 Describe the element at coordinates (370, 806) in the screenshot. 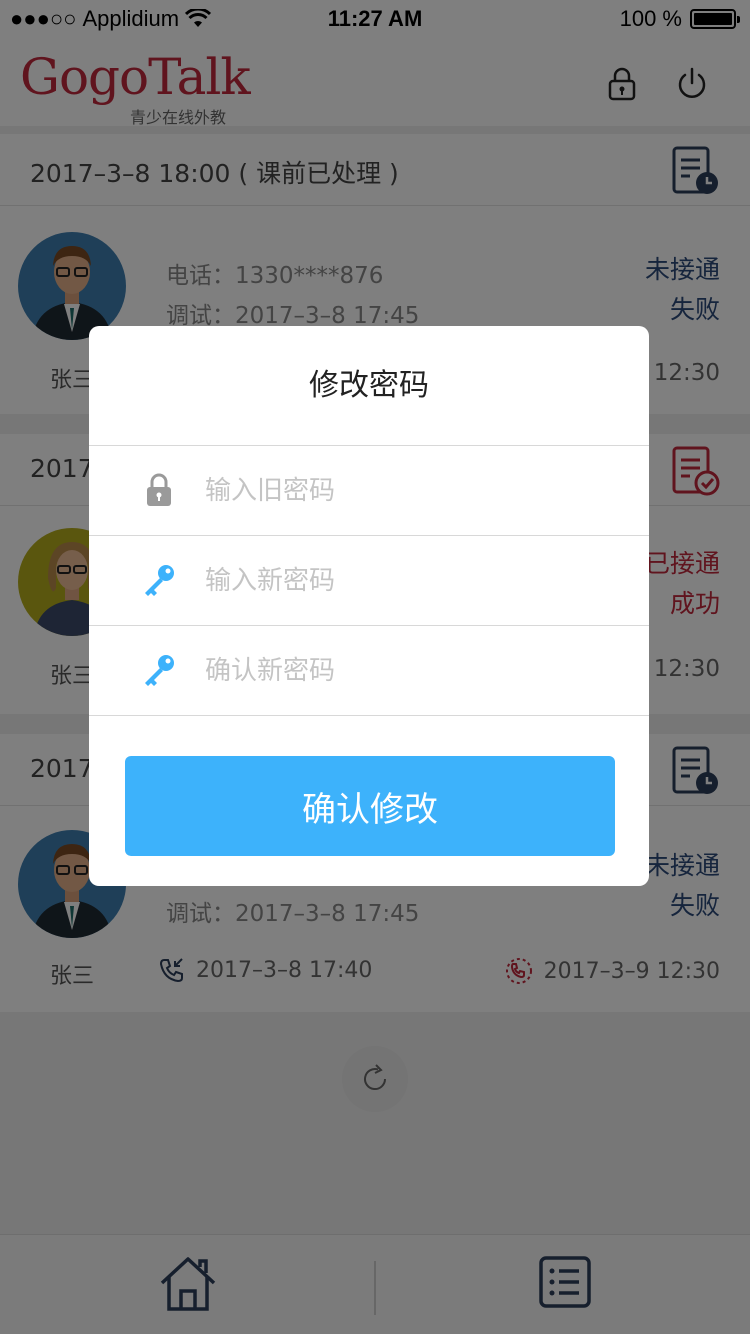

I see `confirm-change-button: 确认修改` at that location.